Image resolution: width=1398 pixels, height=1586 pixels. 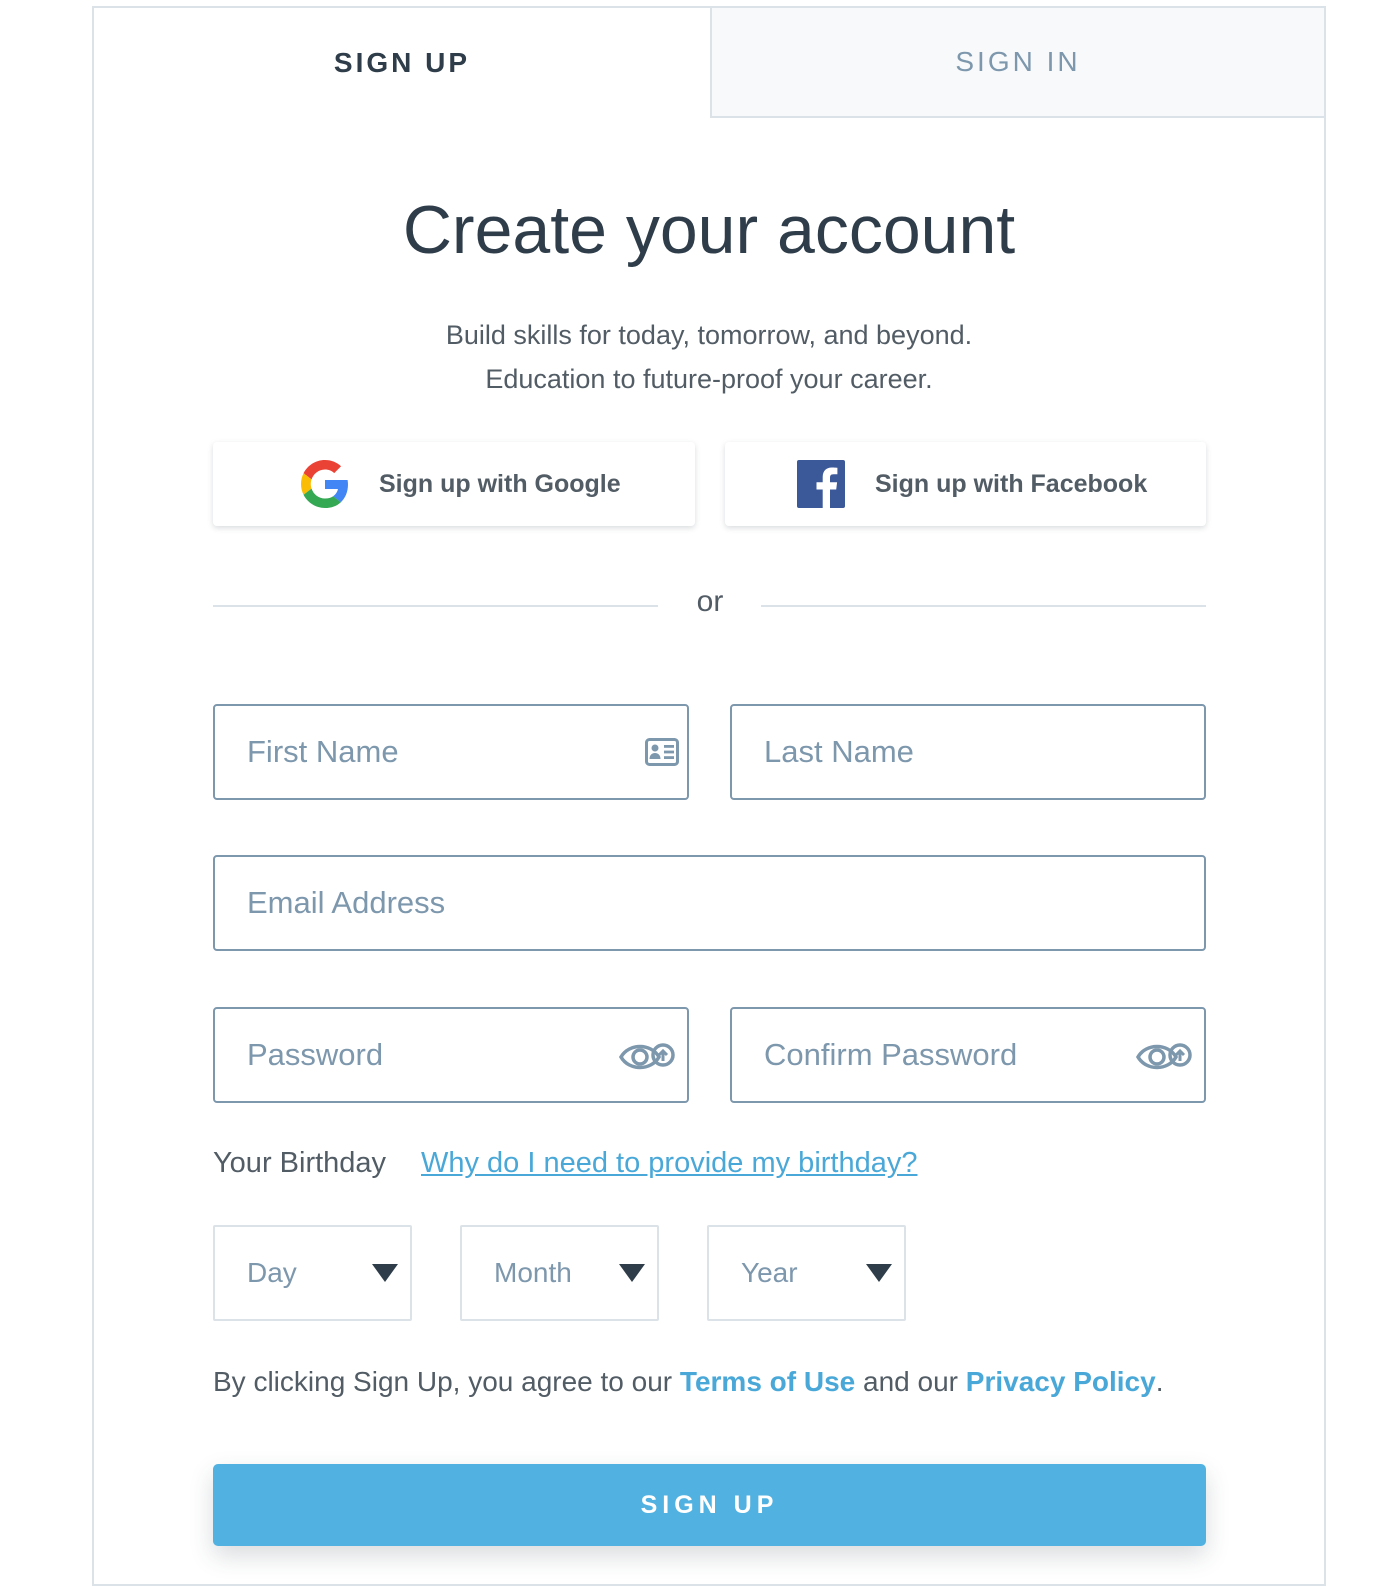 I want to click on contact-card-icon, so click(x=662, y=754).